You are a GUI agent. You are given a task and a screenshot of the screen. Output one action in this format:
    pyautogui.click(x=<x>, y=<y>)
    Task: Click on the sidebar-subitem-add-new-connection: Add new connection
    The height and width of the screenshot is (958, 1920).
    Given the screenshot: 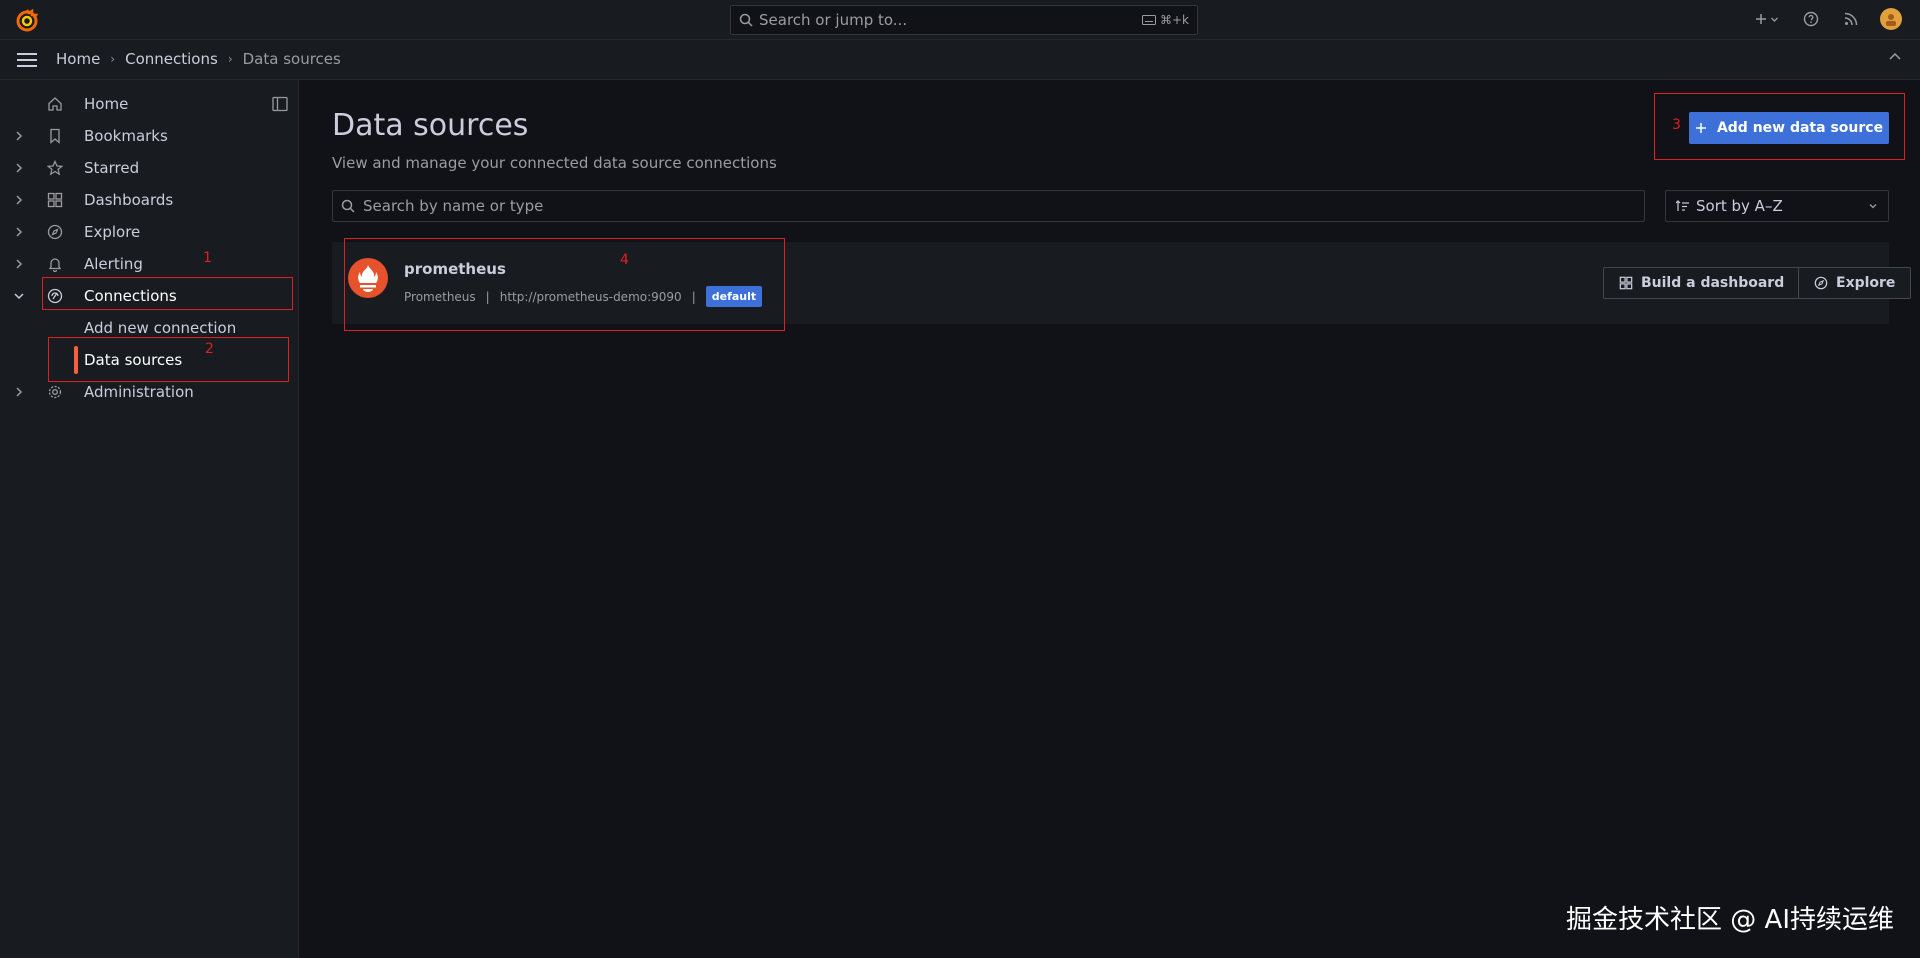 What is the action you would take?
    pyautogui.click(x=160, y=328)
    